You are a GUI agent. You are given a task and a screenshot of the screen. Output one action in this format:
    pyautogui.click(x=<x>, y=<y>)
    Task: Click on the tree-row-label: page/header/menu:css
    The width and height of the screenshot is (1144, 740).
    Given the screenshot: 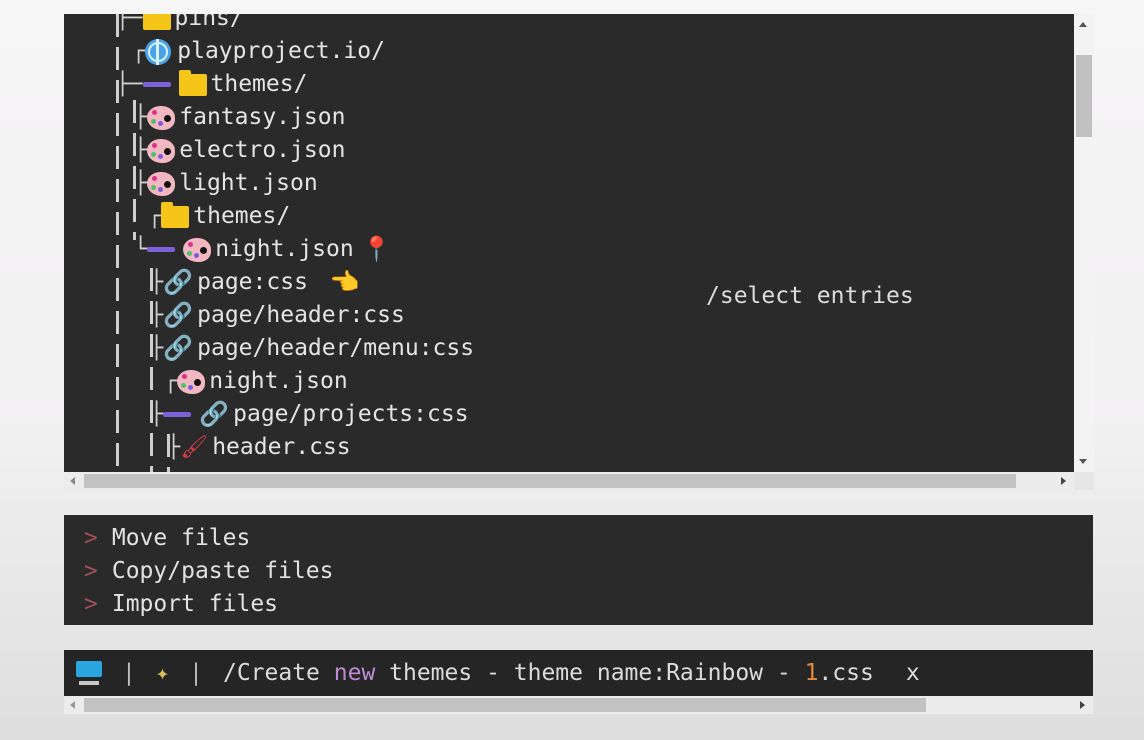 What is the action you would take?
    pyautogui.click(x=336, y=348)
    